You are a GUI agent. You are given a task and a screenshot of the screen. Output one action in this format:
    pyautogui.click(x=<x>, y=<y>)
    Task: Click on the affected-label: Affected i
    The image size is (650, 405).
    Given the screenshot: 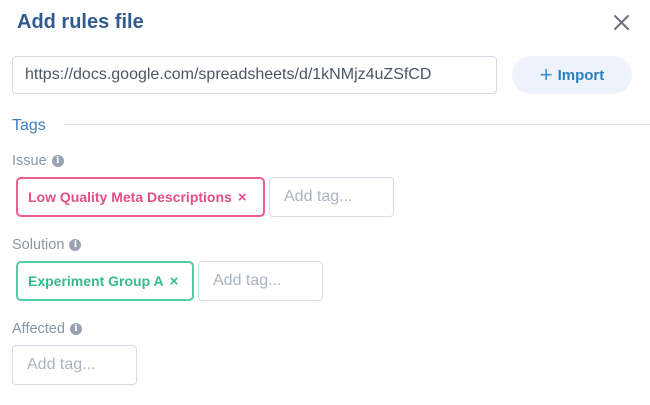 What is the action you would take?
    pyautogui.click(x=47, y=329)
    